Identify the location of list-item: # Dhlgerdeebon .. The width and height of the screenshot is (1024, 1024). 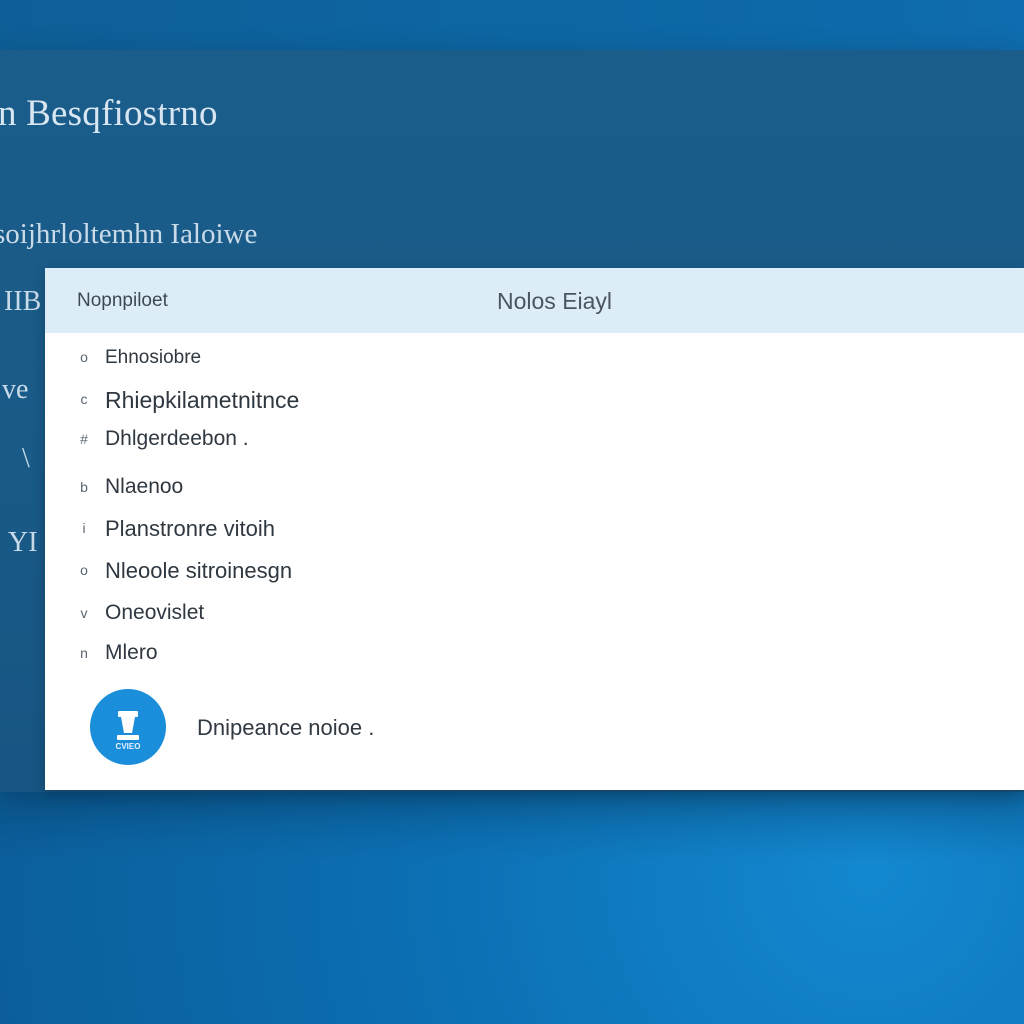
(345, 442).